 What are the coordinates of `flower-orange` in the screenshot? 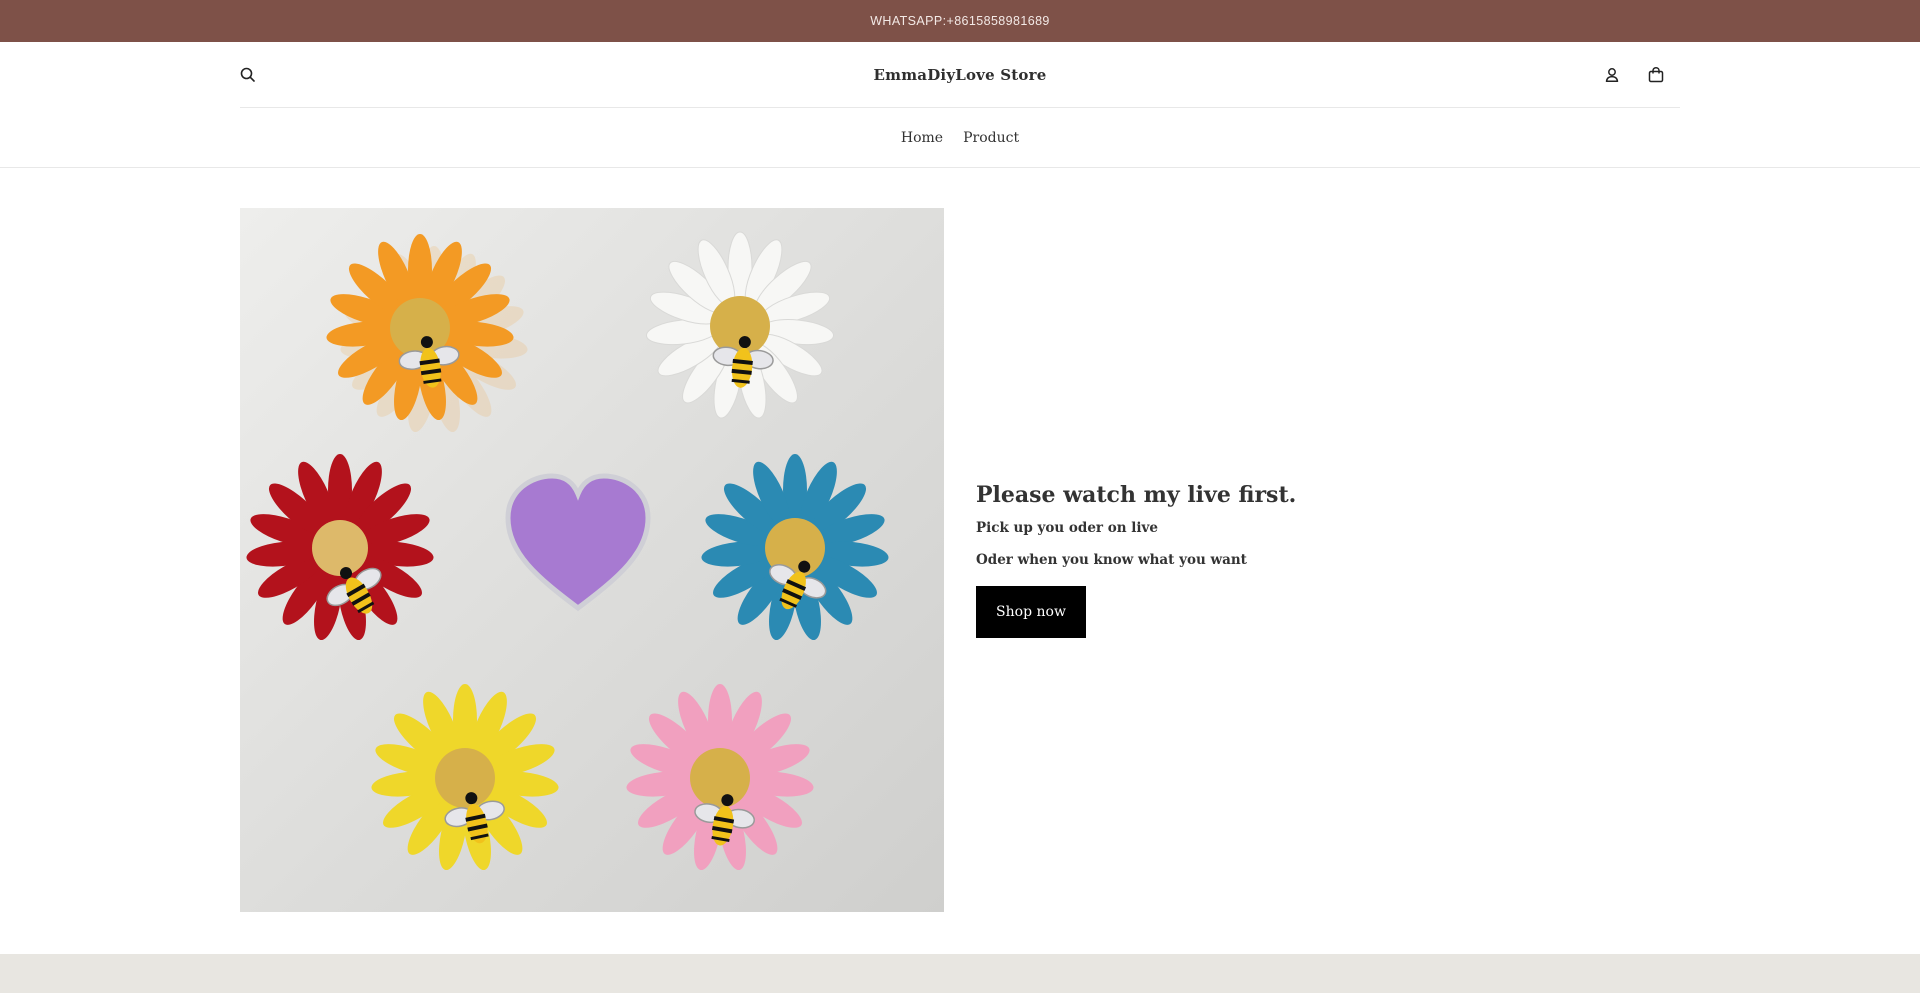 It's located at (427, 334).